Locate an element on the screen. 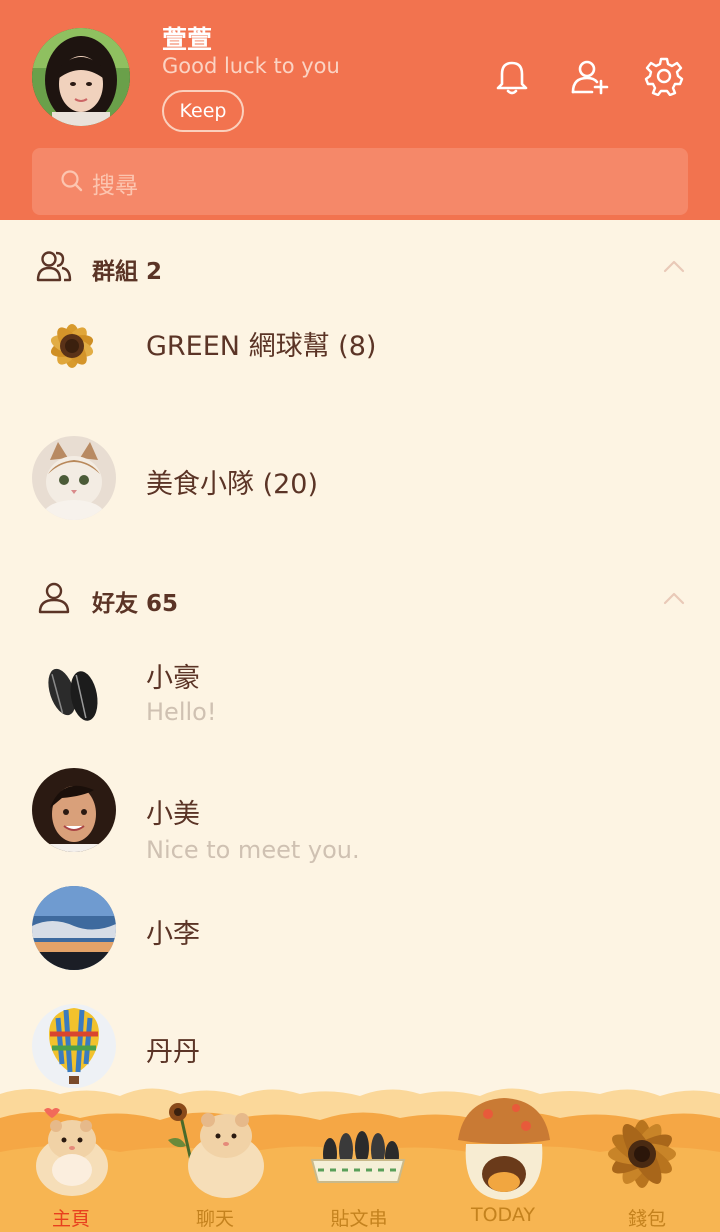 This screenshot has height=1232, width=720. profile-name: 萱萱 is located at coordinates (187, 39).